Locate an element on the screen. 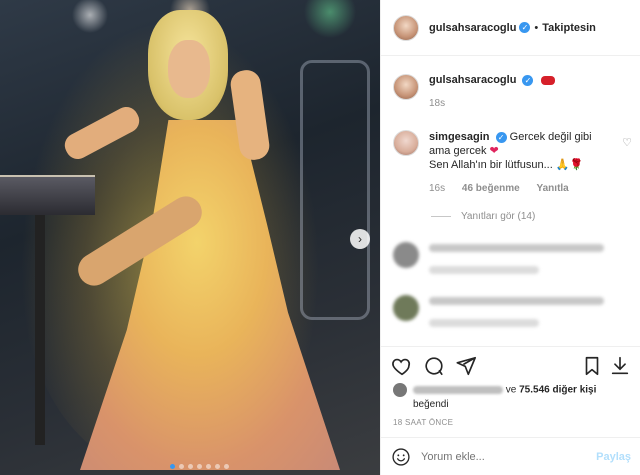 This screenshot has height=475, width=640. smiley-icon is located at coordinates (401, 457).